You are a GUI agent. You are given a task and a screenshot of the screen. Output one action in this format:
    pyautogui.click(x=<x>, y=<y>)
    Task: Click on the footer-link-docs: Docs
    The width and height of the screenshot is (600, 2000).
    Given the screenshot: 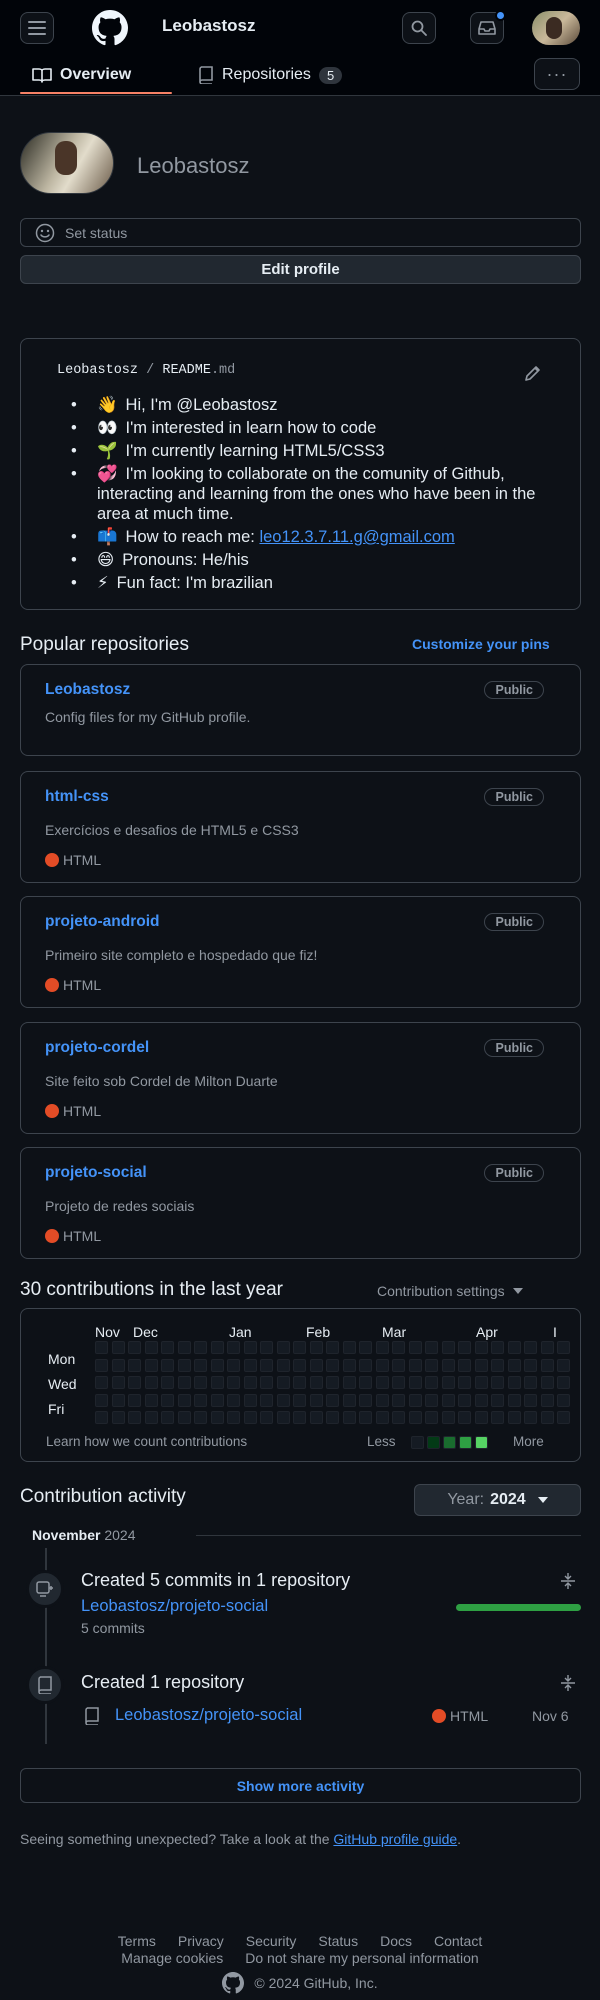 What is the action you would take?
    pyautogui.click(x=396, y=1941)
    